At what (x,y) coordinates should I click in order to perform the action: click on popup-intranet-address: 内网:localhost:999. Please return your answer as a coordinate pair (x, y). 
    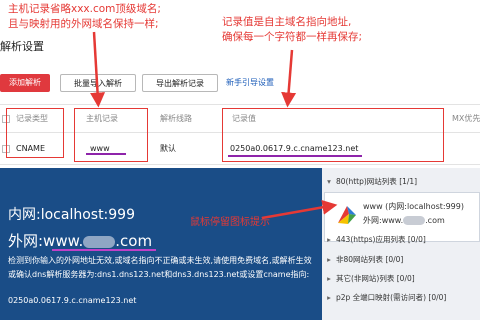
    Looking at the image, I should click on (71, 215).